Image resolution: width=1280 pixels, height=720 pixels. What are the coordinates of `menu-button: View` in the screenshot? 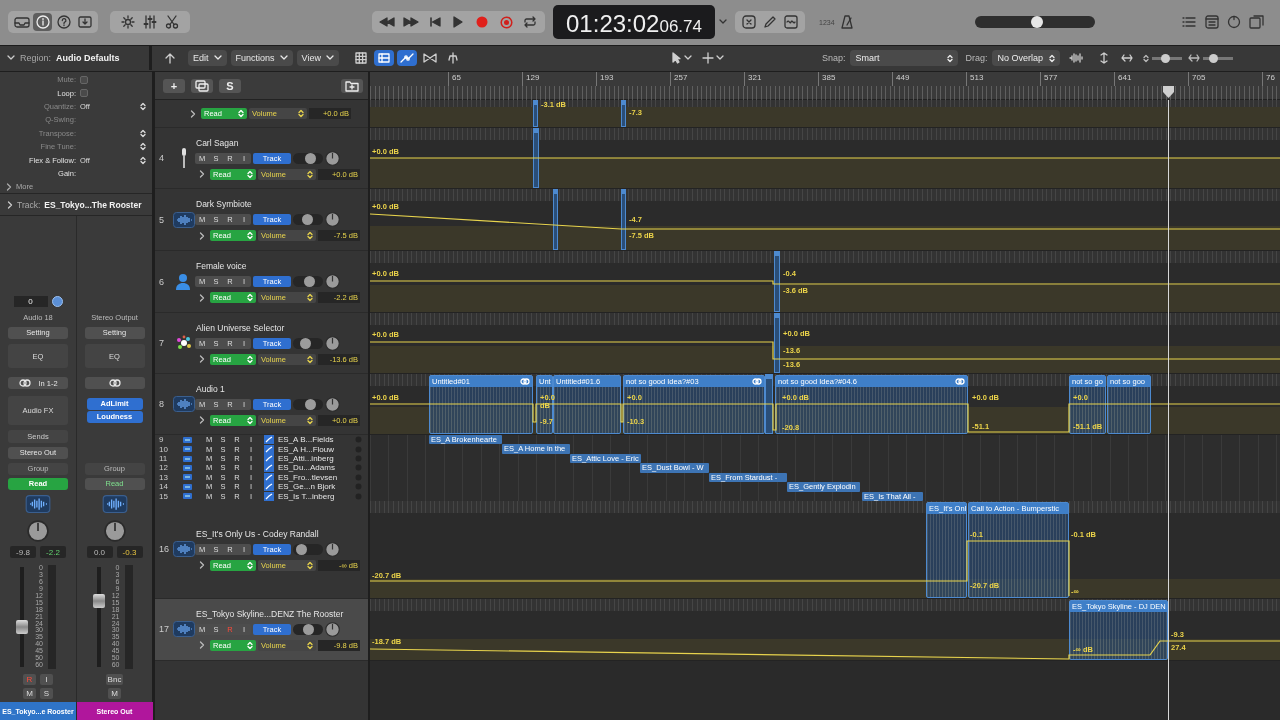 It's located at (317, 58).